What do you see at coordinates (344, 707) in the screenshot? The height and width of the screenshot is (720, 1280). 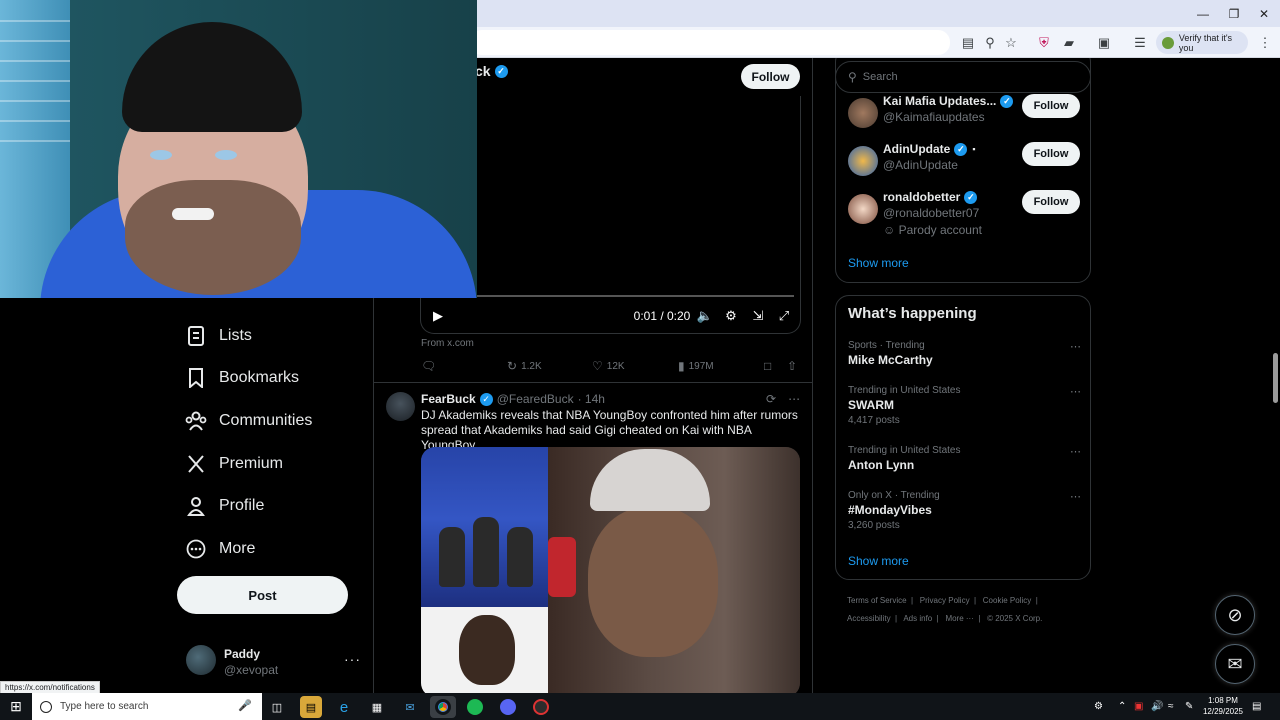 I see `edge-icon: e` at bounding box center [344, 707].